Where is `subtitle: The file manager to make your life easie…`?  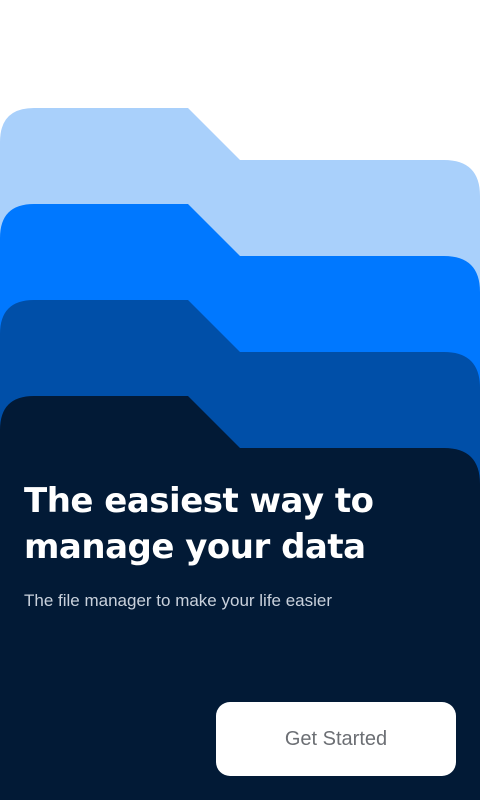 subtitle: The file manager to make your life easie… is located at coordinates (178, 600).